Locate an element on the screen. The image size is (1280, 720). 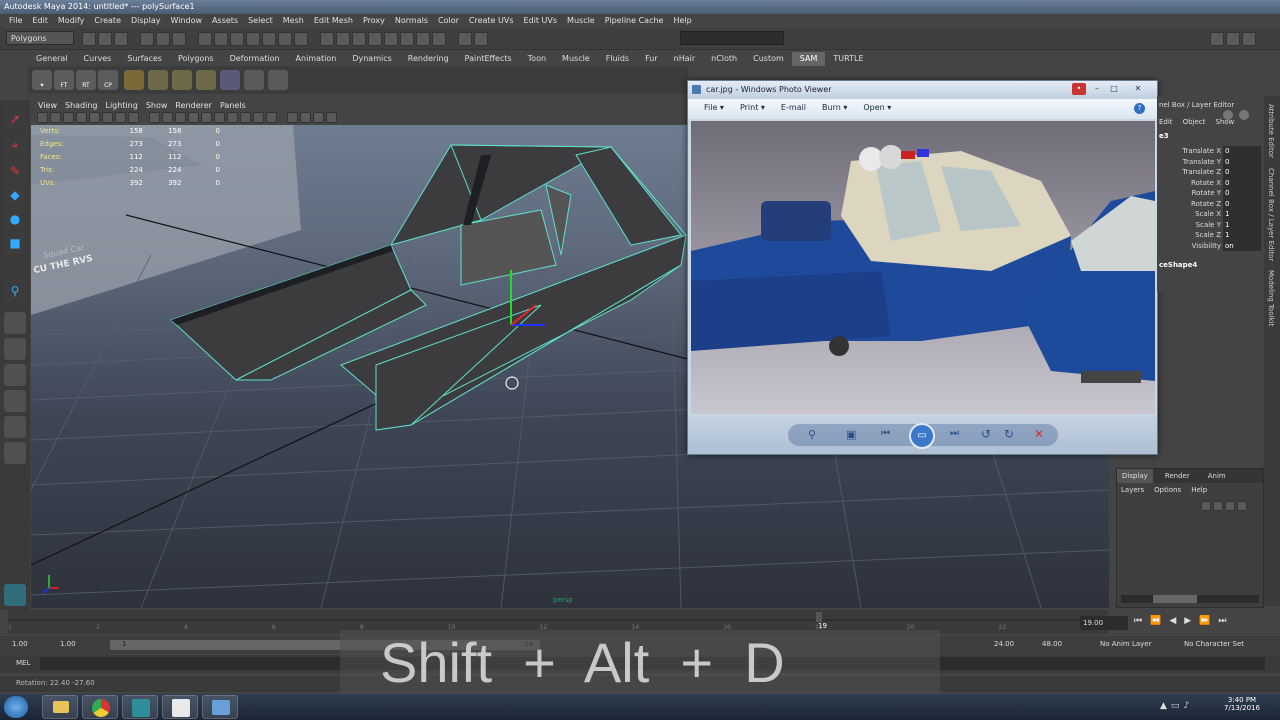
shelf-tab-dynamics: Dynamics is located at coordinates (371, 59).